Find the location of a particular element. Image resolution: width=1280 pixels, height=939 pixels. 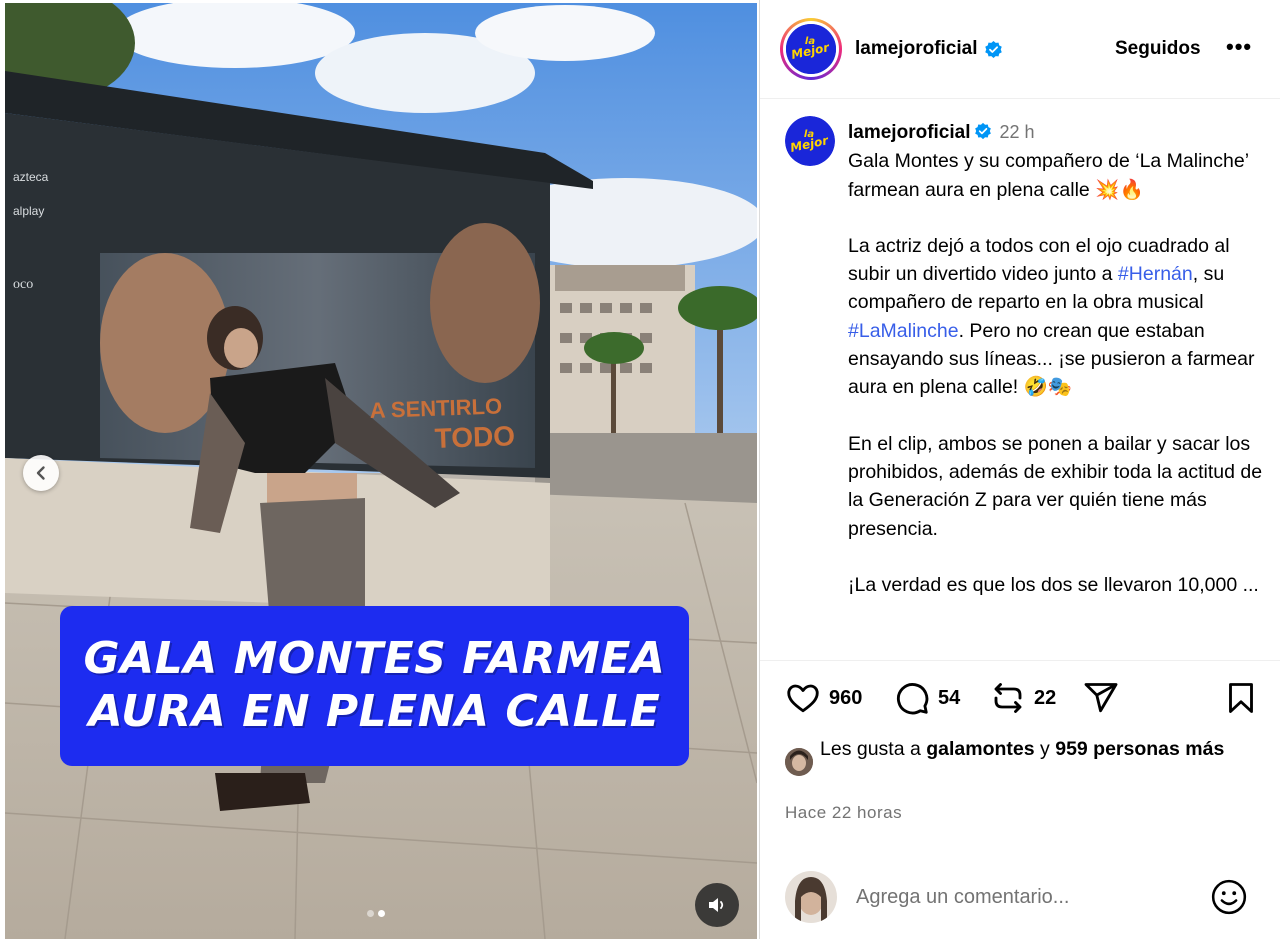

poster-text-2: TODO is located at coordinates (474, 437).